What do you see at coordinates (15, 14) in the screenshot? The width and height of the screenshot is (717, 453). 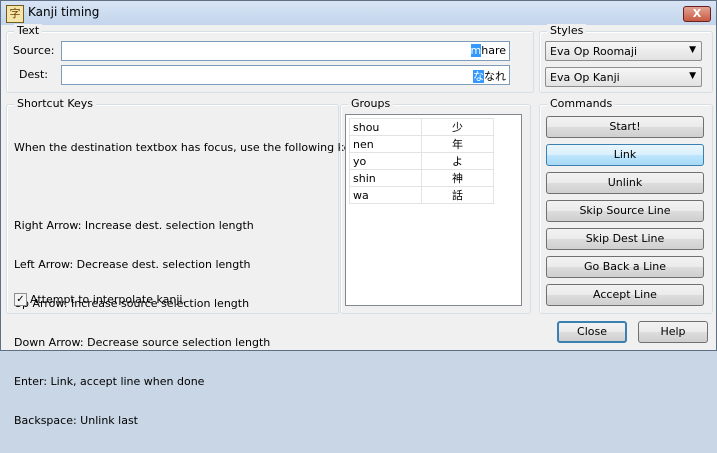 I see `kanji-app-icon: 字` at bounding box center [15, 14].